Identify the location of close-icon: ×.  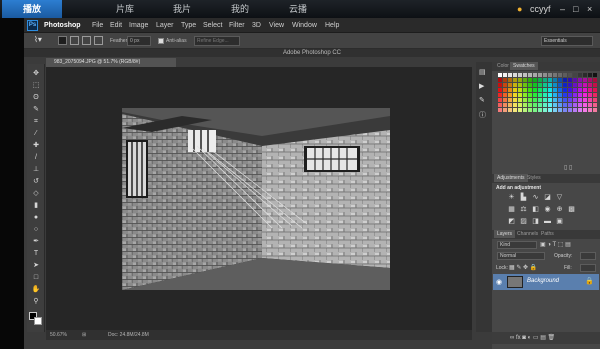
(589, 9).